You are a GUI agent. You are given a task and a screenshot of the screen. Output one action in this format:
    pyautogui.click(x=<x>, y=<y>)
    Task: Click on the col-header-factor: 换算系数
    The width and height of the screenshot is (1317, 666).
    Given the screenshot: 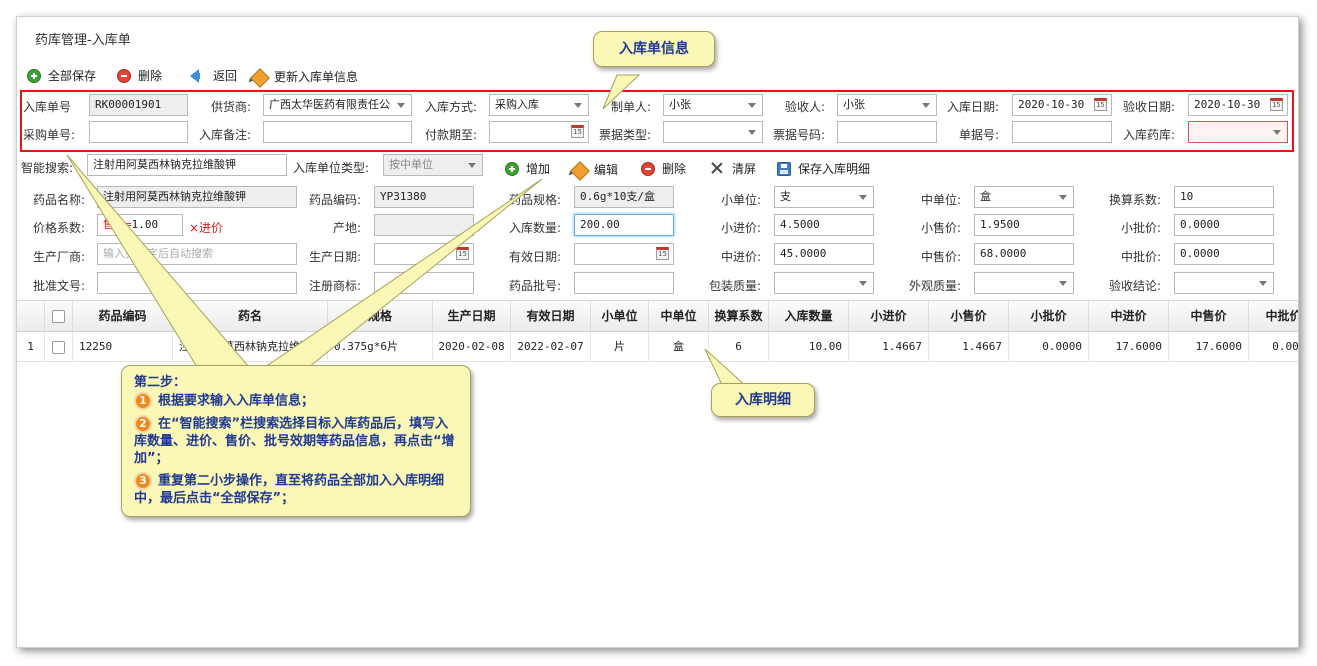 What is the action you would take?
    pyautogui.click(x=739, y=316)
    